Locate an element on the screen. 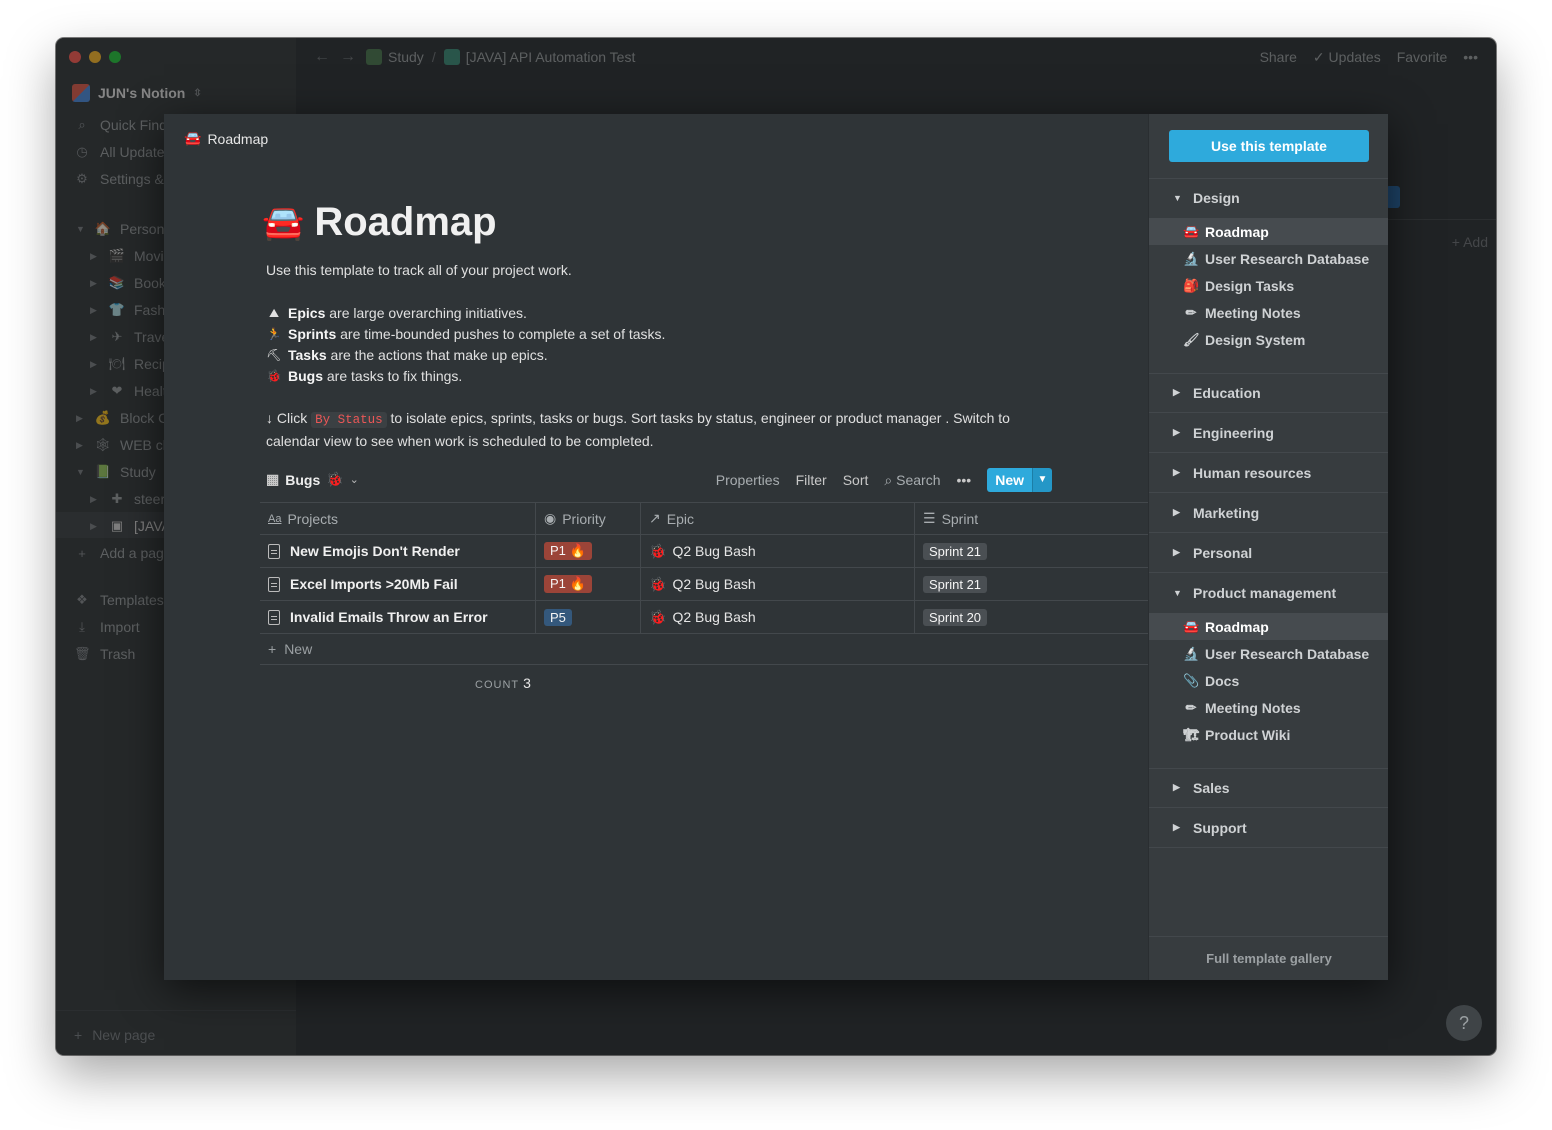 The image size is (1552, 1130). count-value: 3 is located at coordinates (527, 683).